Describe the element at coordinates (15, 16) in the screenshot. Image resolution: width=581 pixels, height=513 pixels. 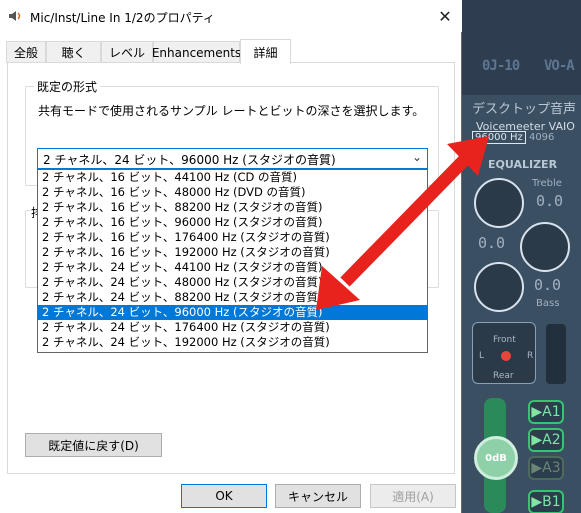
I see `speaker-icon` at that location.